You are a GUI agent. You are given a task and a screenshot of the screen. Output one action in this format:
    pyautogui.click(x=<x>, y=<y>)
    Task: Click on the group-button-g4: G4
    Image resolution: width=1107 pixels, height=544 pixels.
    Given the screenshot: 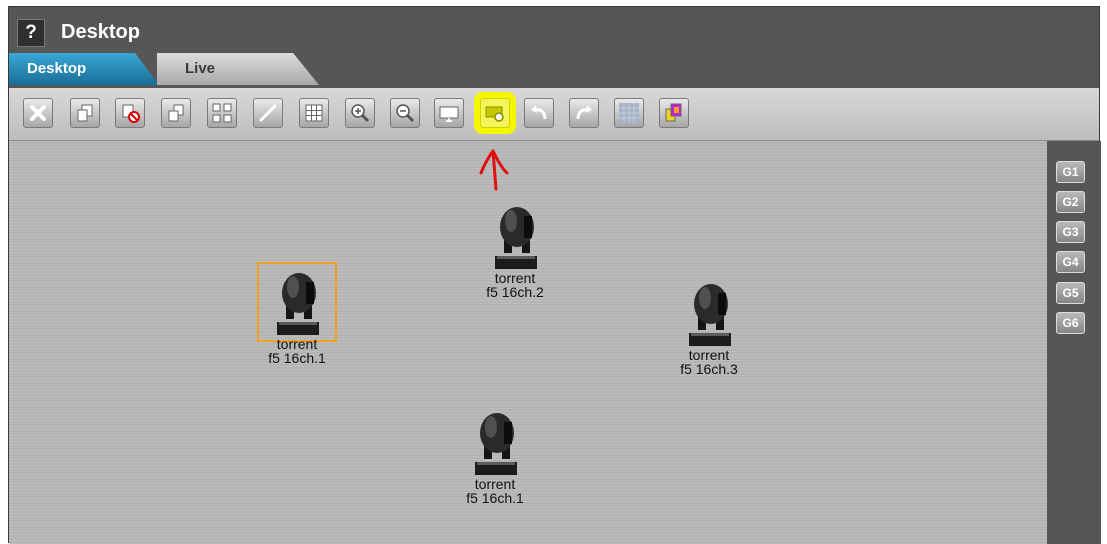 What is the action you would take?
    pyautogui.click(x=1070, y=262)
    